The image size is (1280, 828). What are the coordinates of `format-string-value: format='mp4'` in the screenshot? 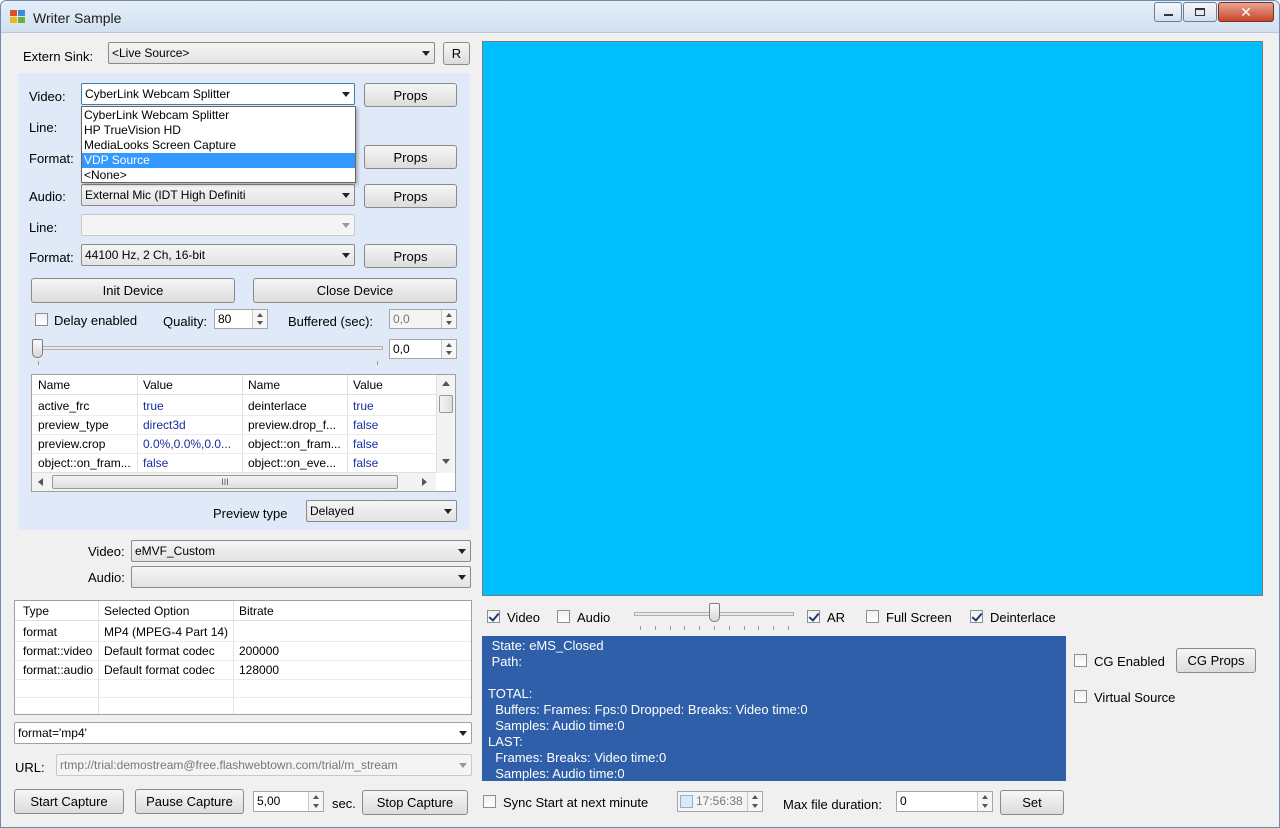 It's located at (52, 733).